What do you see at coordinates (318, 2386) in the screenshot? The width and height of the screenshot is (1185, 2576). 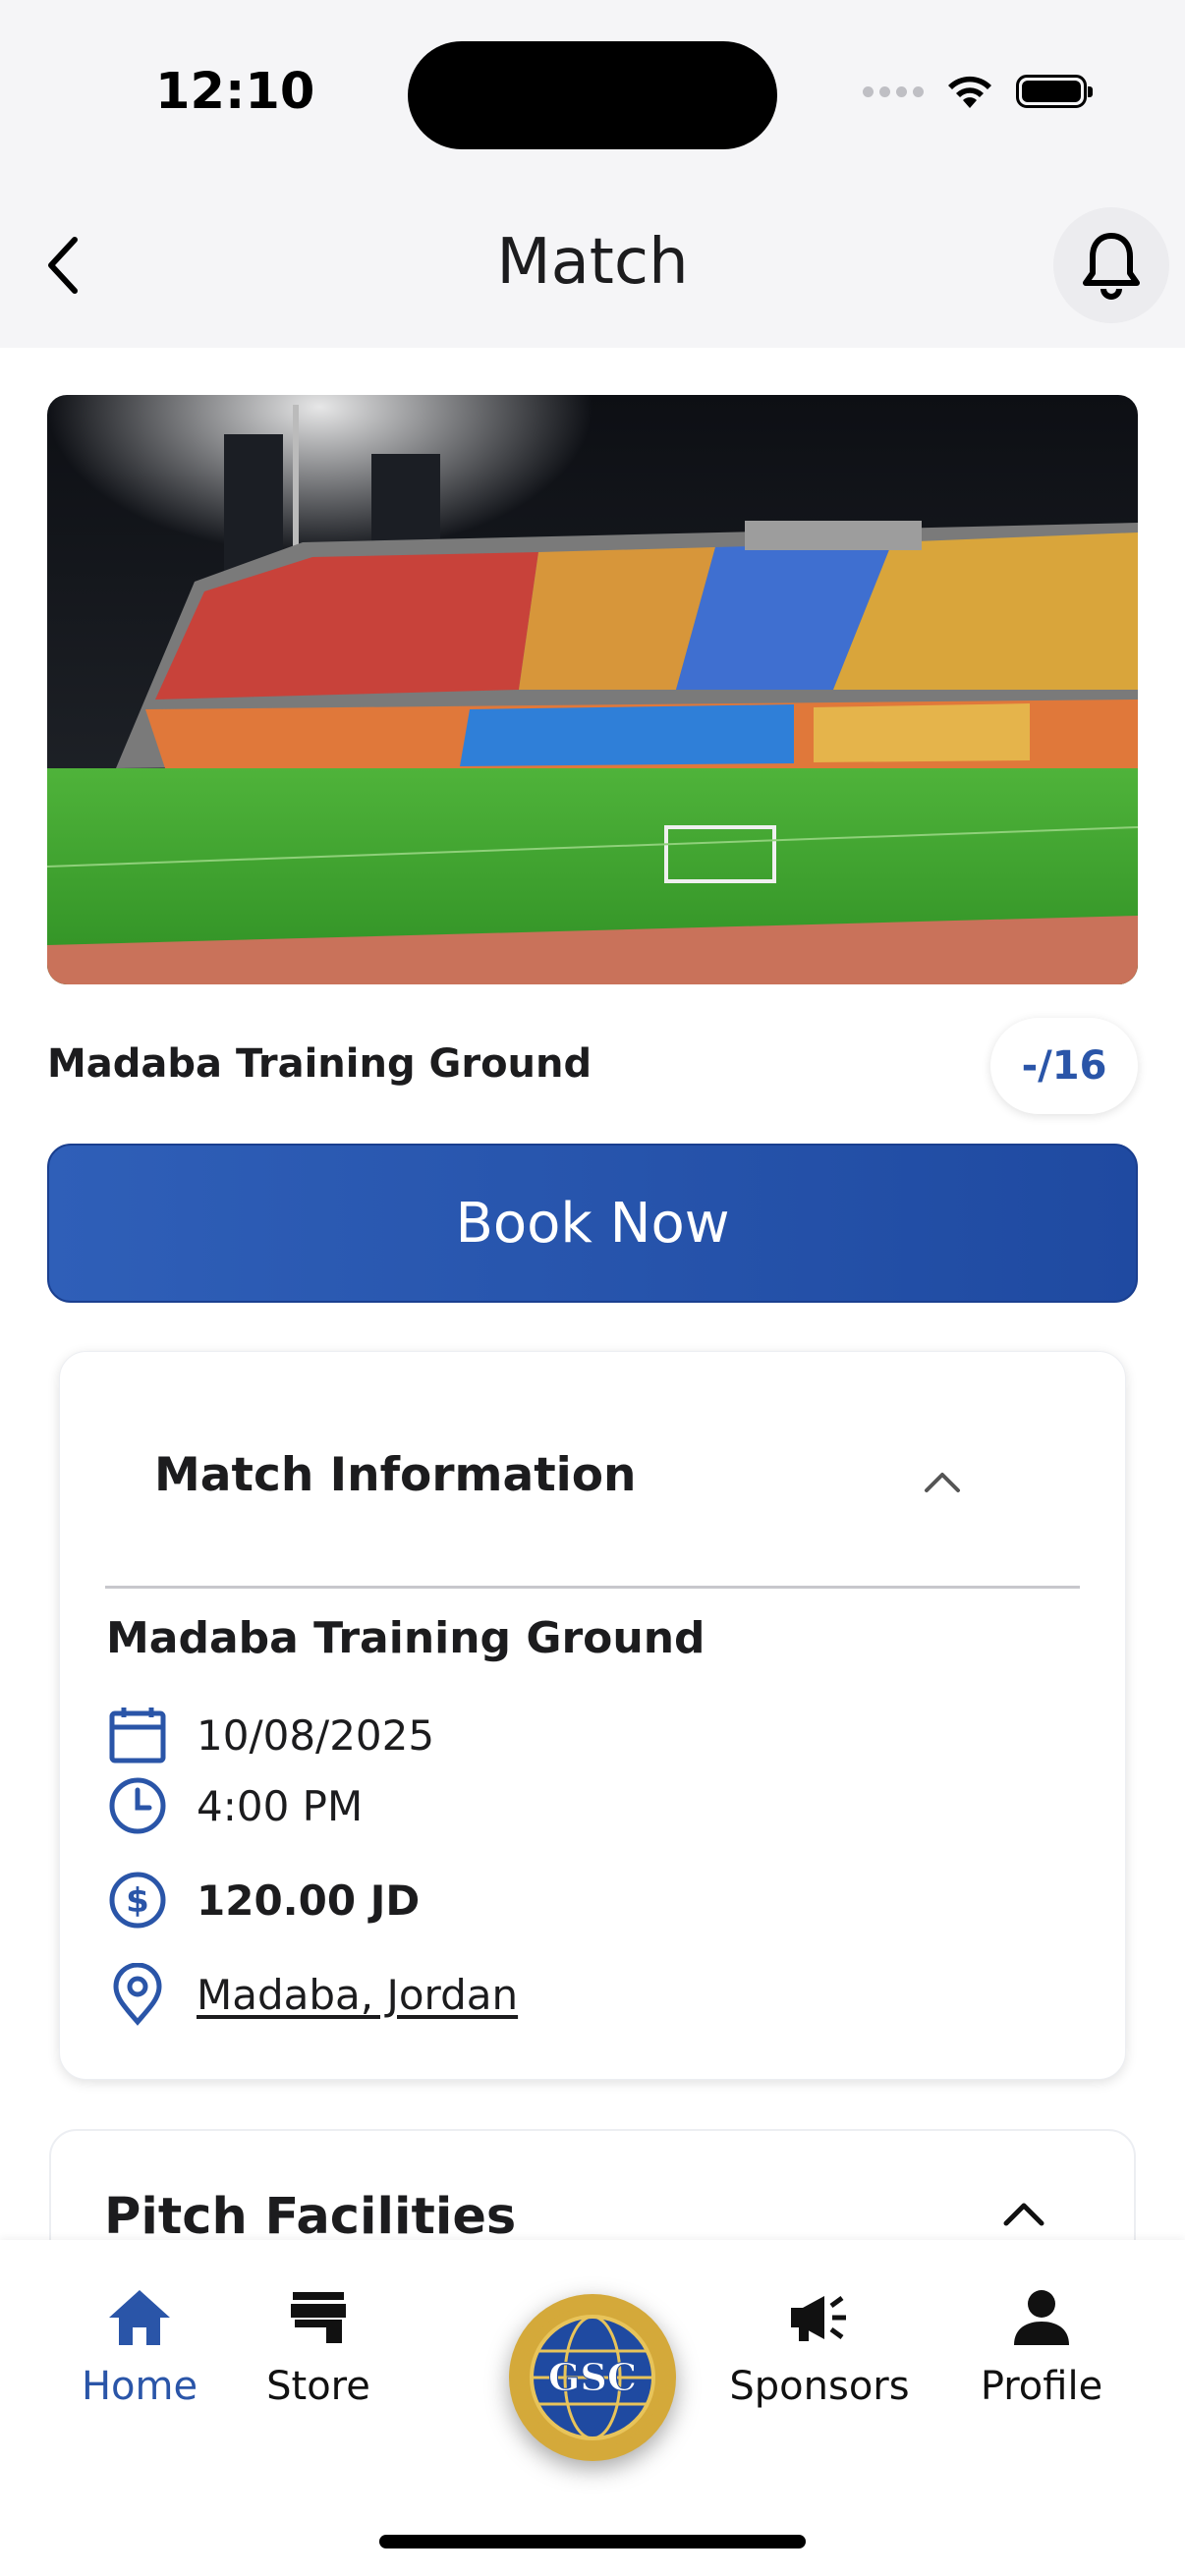 I see `tab-store-label: Store` at bounding box center [318, 2386].